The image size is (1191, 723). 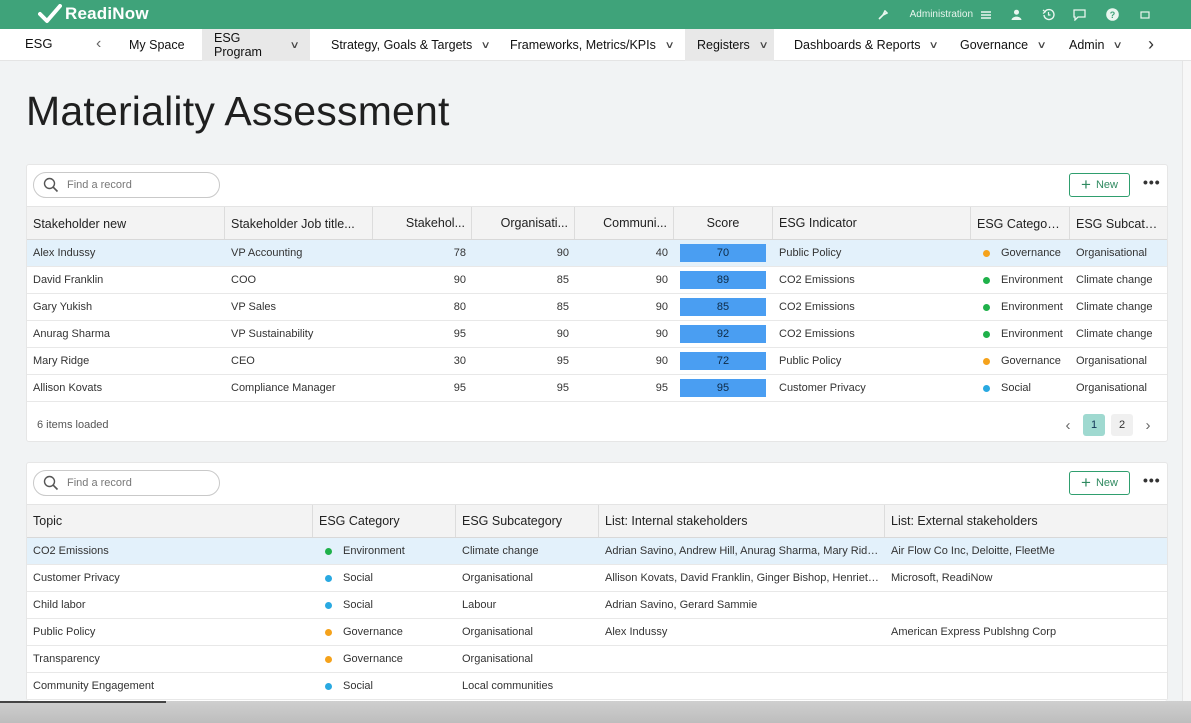 I want to click on column-header-internal-stakeholders: List: Internal stakeholders, so click(x=742, y=521).